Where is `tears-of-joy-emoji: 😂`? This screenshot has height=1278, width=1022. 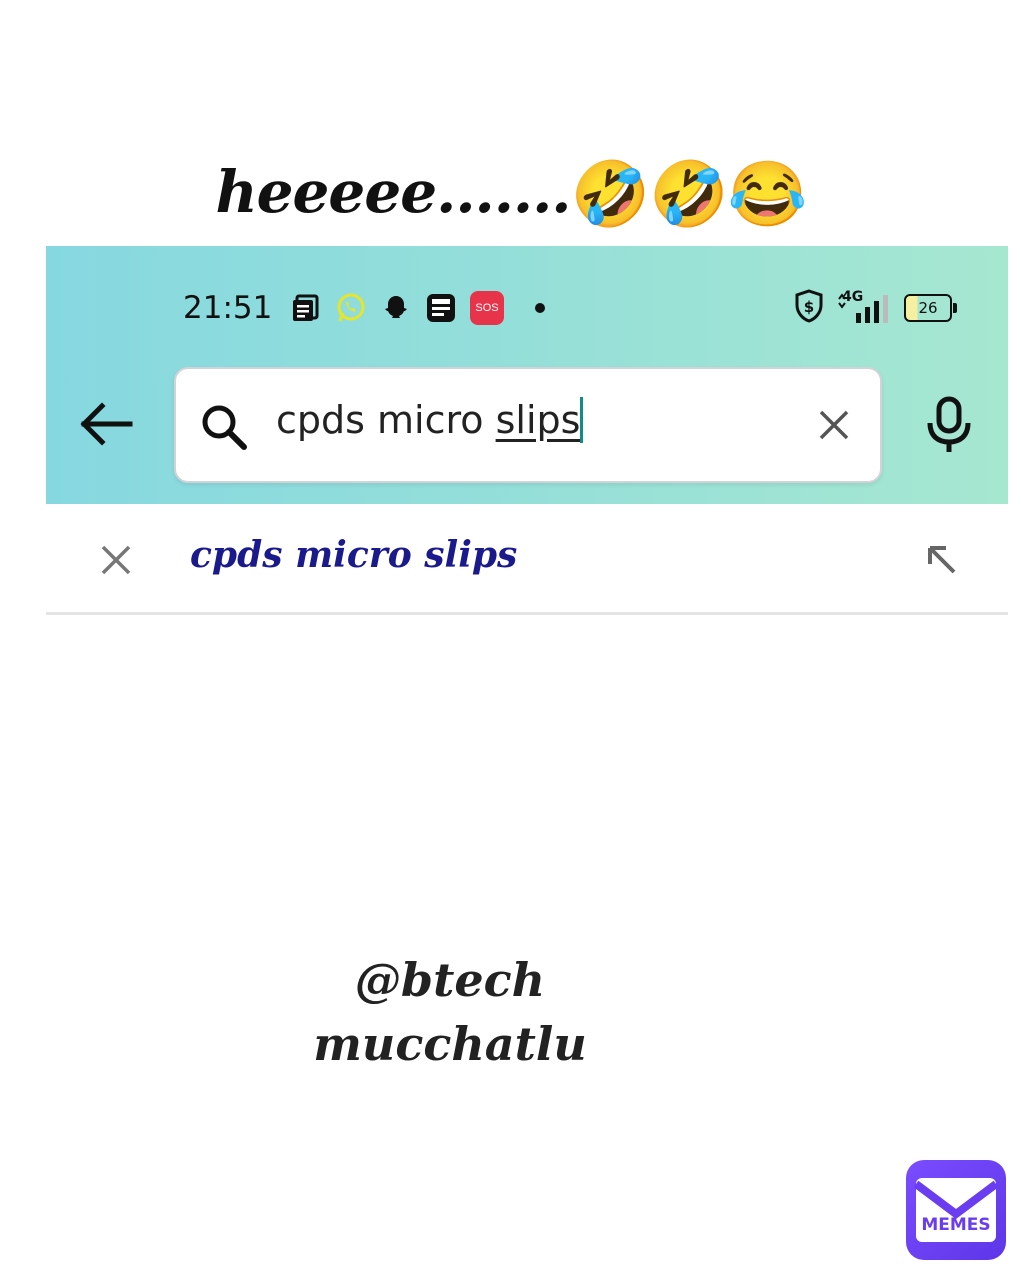
tears-of-joy-emoji: 😂 is located at coordinates (767, 194).